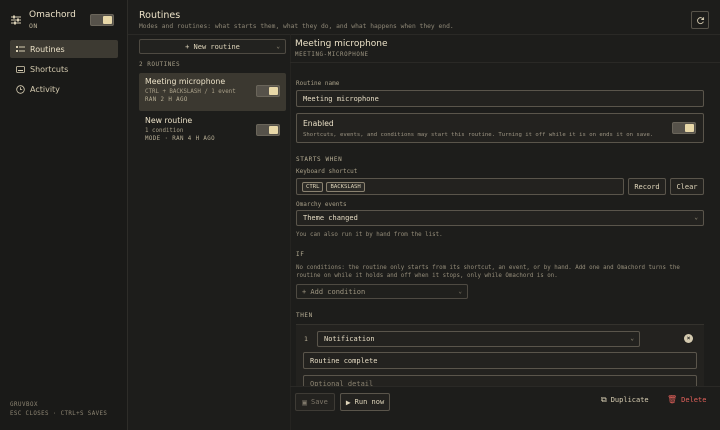 Image resolution: width=720 pixels, height=430 pixels. What do you see at coordinates (20, 89) in the screenshot?
I see `clock-icon` at bounding box center [20, 89].